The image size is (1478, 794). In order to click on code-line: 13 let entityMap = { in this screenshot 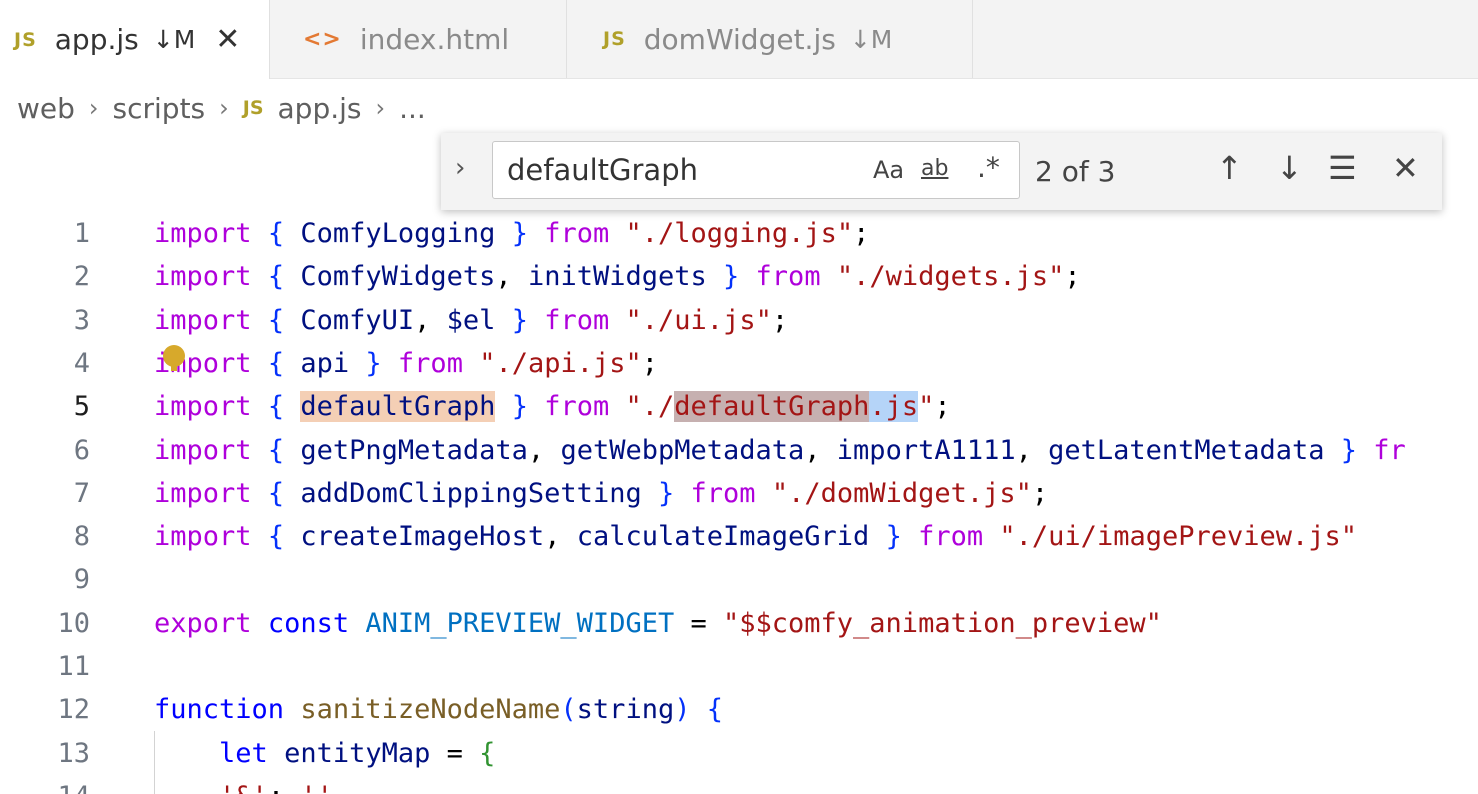, I will do `click(739, 753)`.